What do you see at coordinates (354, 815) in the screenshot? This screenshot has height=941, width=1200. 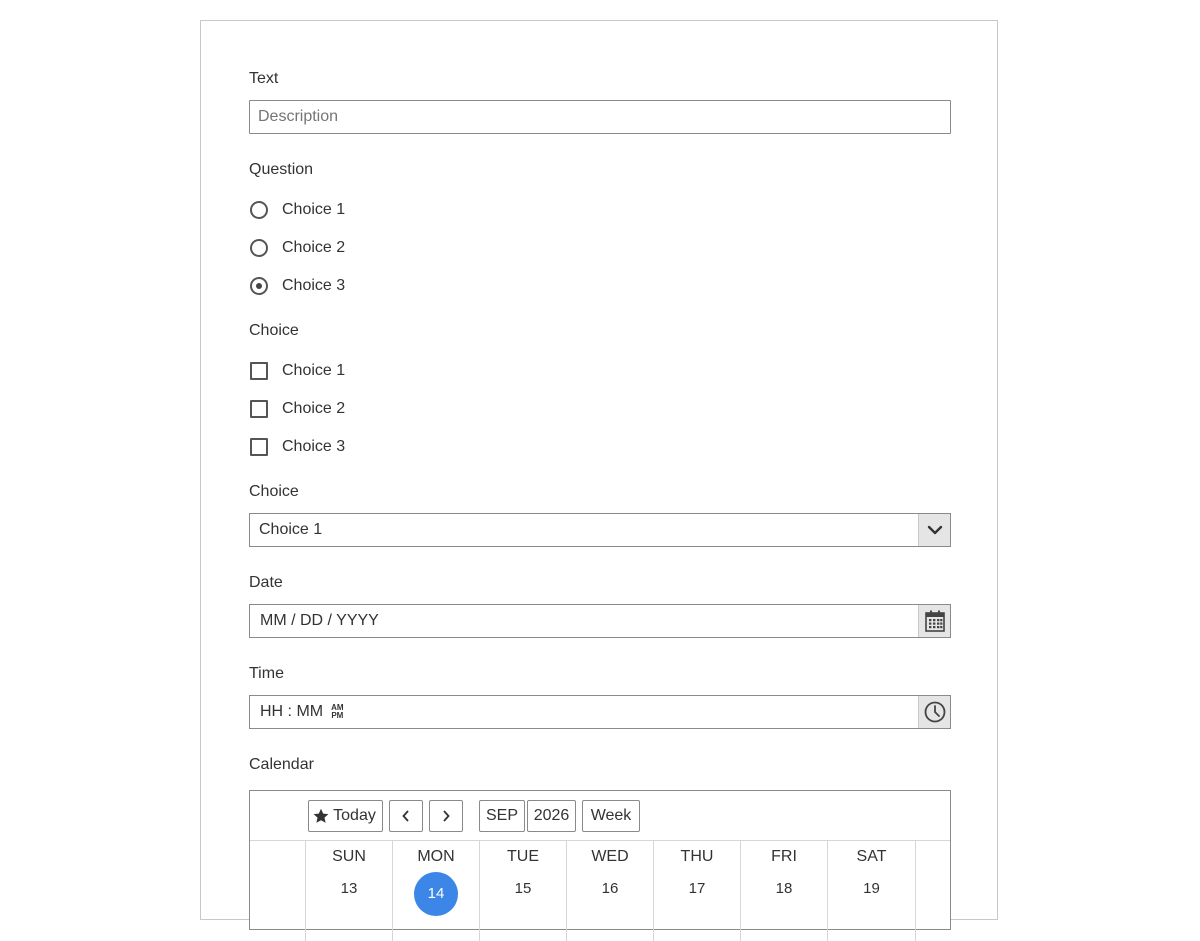 I see `today-label: Today` at bounding box center [354, 815].